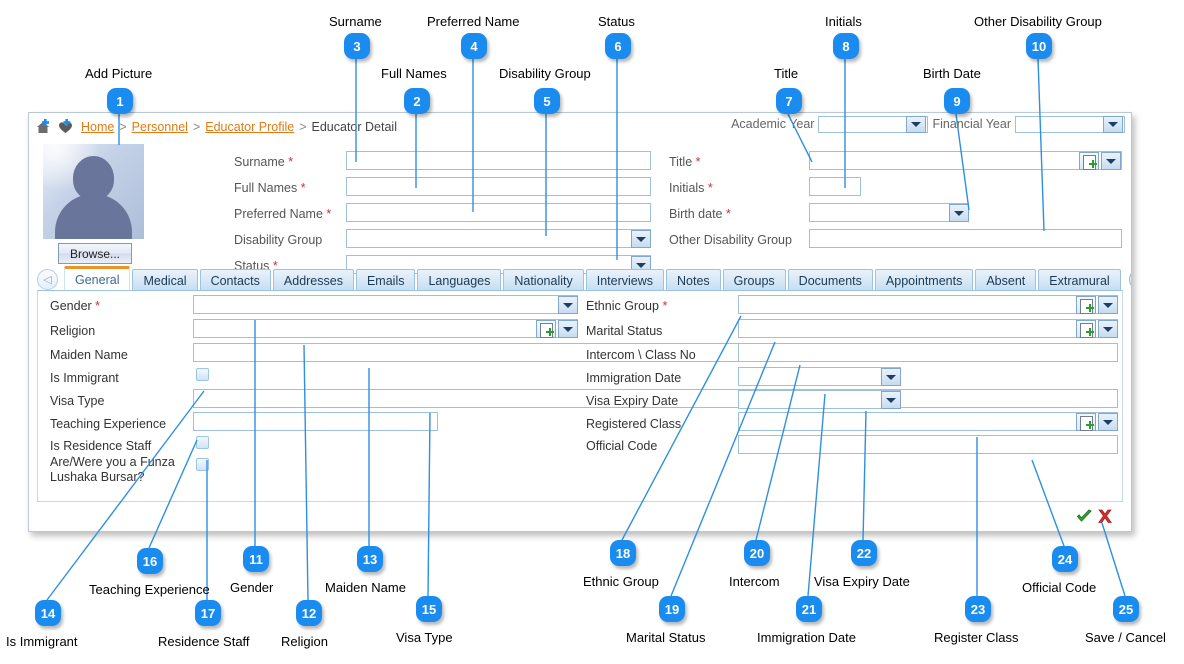 Image resolution: width=1184 pixels, height=664 pixels. I want to click on tab-extramural: Extramural, so click(1079, 280).